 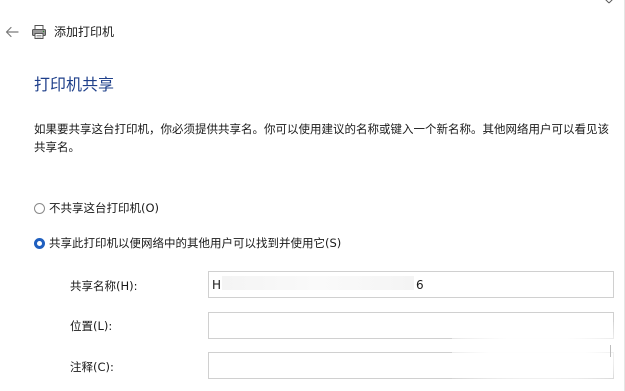 What do you see at coordinates (39, 208) in the screenshot?
I see `radio-button-unselected` at bounding box center [39, 208].